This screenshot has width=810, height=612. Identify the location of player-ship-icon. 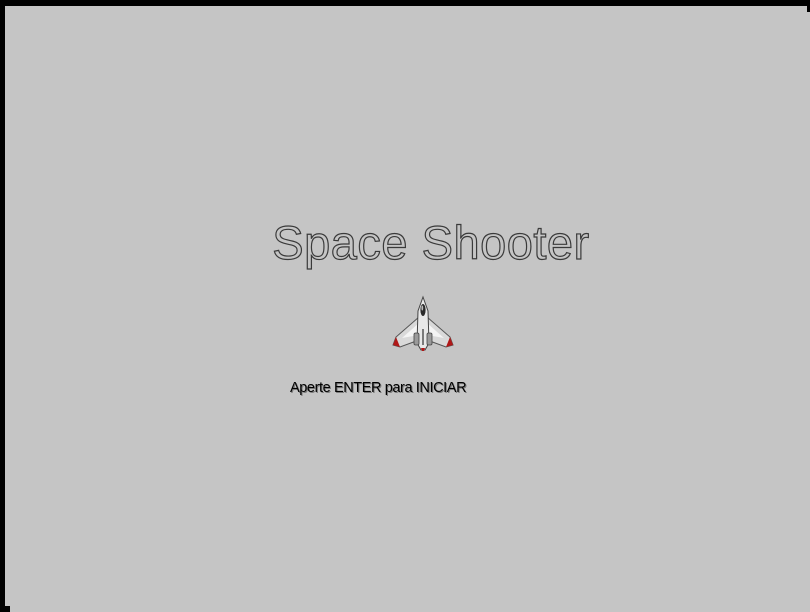
(423, 323).